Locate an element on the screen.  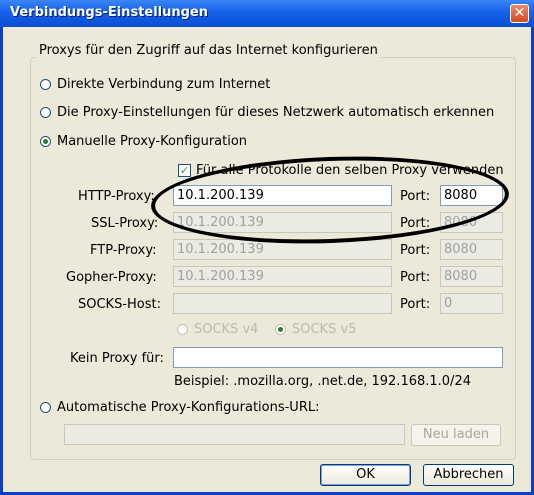
ftp-proxy-input: 10.1.200.139 is located at coordinates (282, 249).